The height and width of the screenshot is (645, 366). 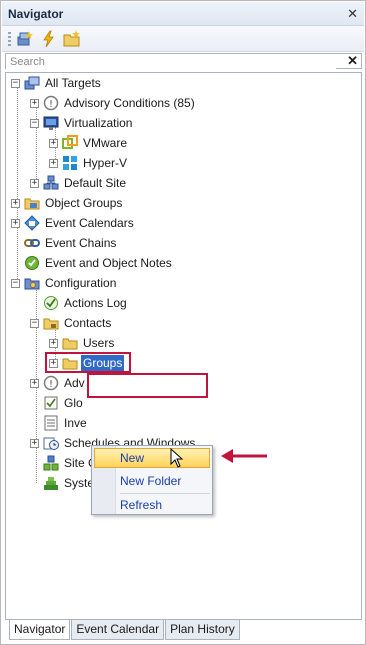 What do you see at coordinates (88, 362) in the screenshot?
I see `groups-highlight-box` at bounding box center [88, 362].